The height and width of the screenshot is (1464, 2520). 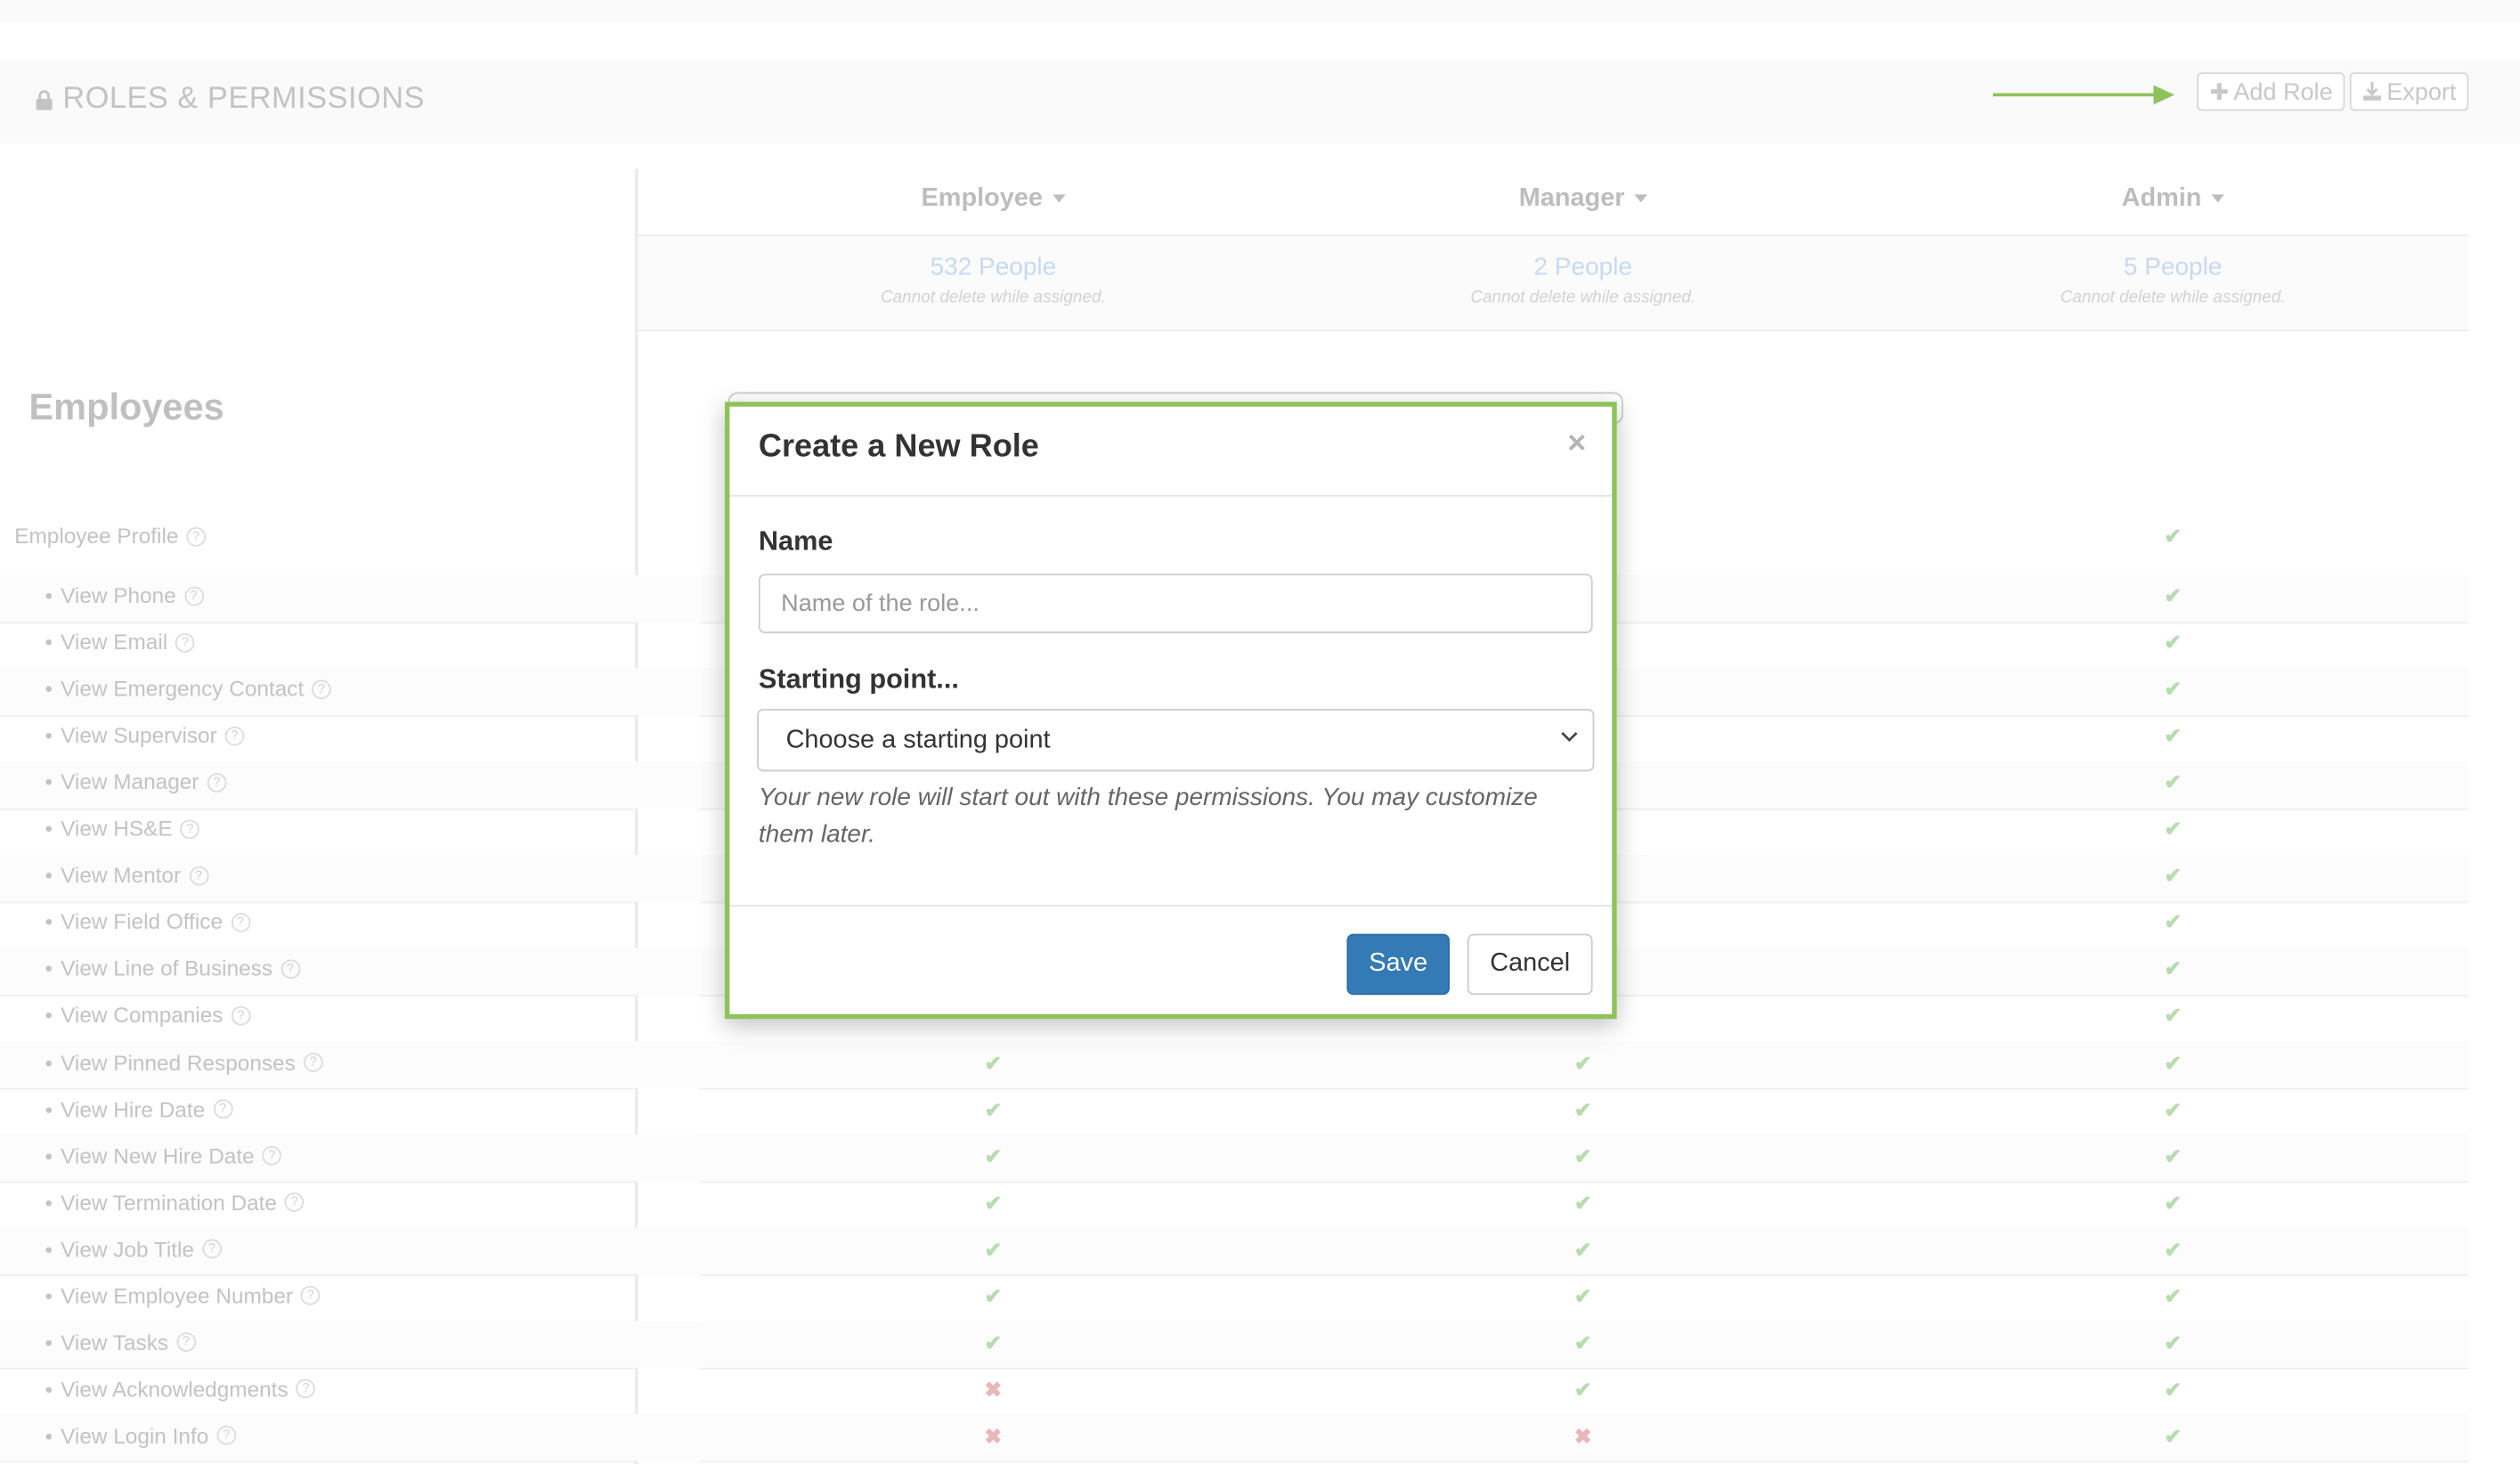 I want to click on name-label: Name, so click(x=795, y=541).